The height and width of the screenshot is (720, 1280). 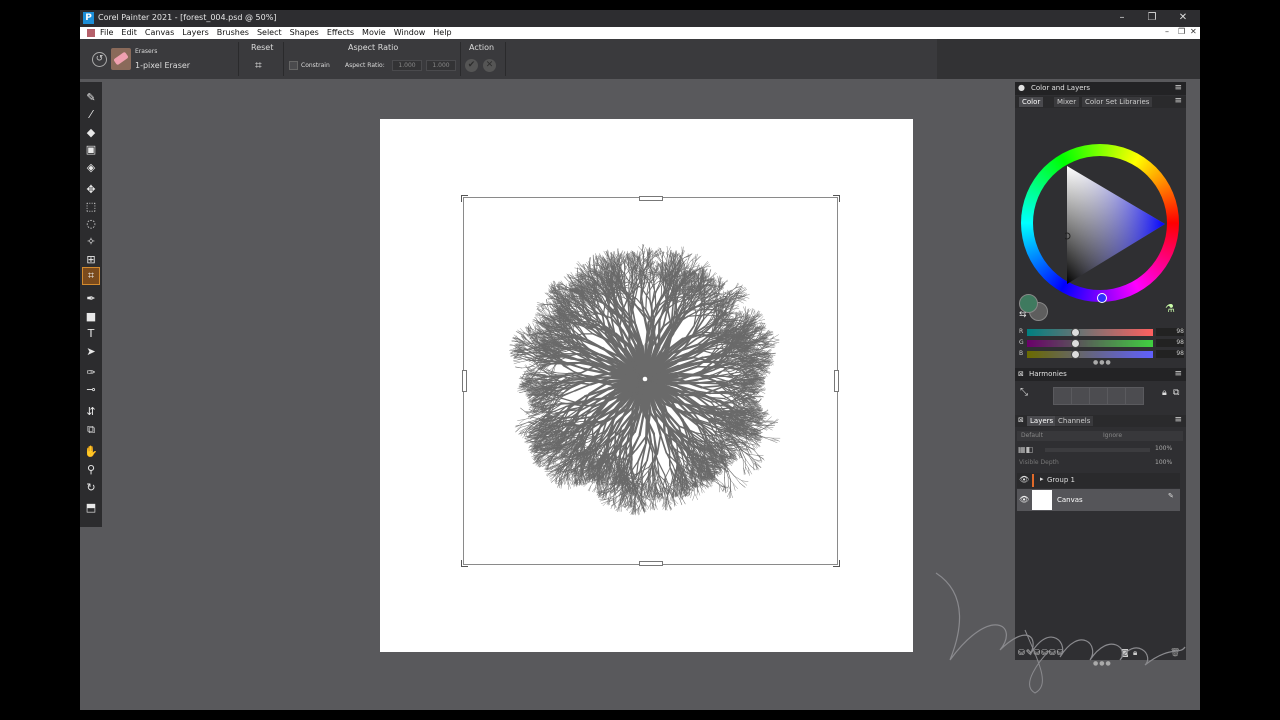 I want to click on rotate-page-icon: ↻, so click(x=91, y=488).